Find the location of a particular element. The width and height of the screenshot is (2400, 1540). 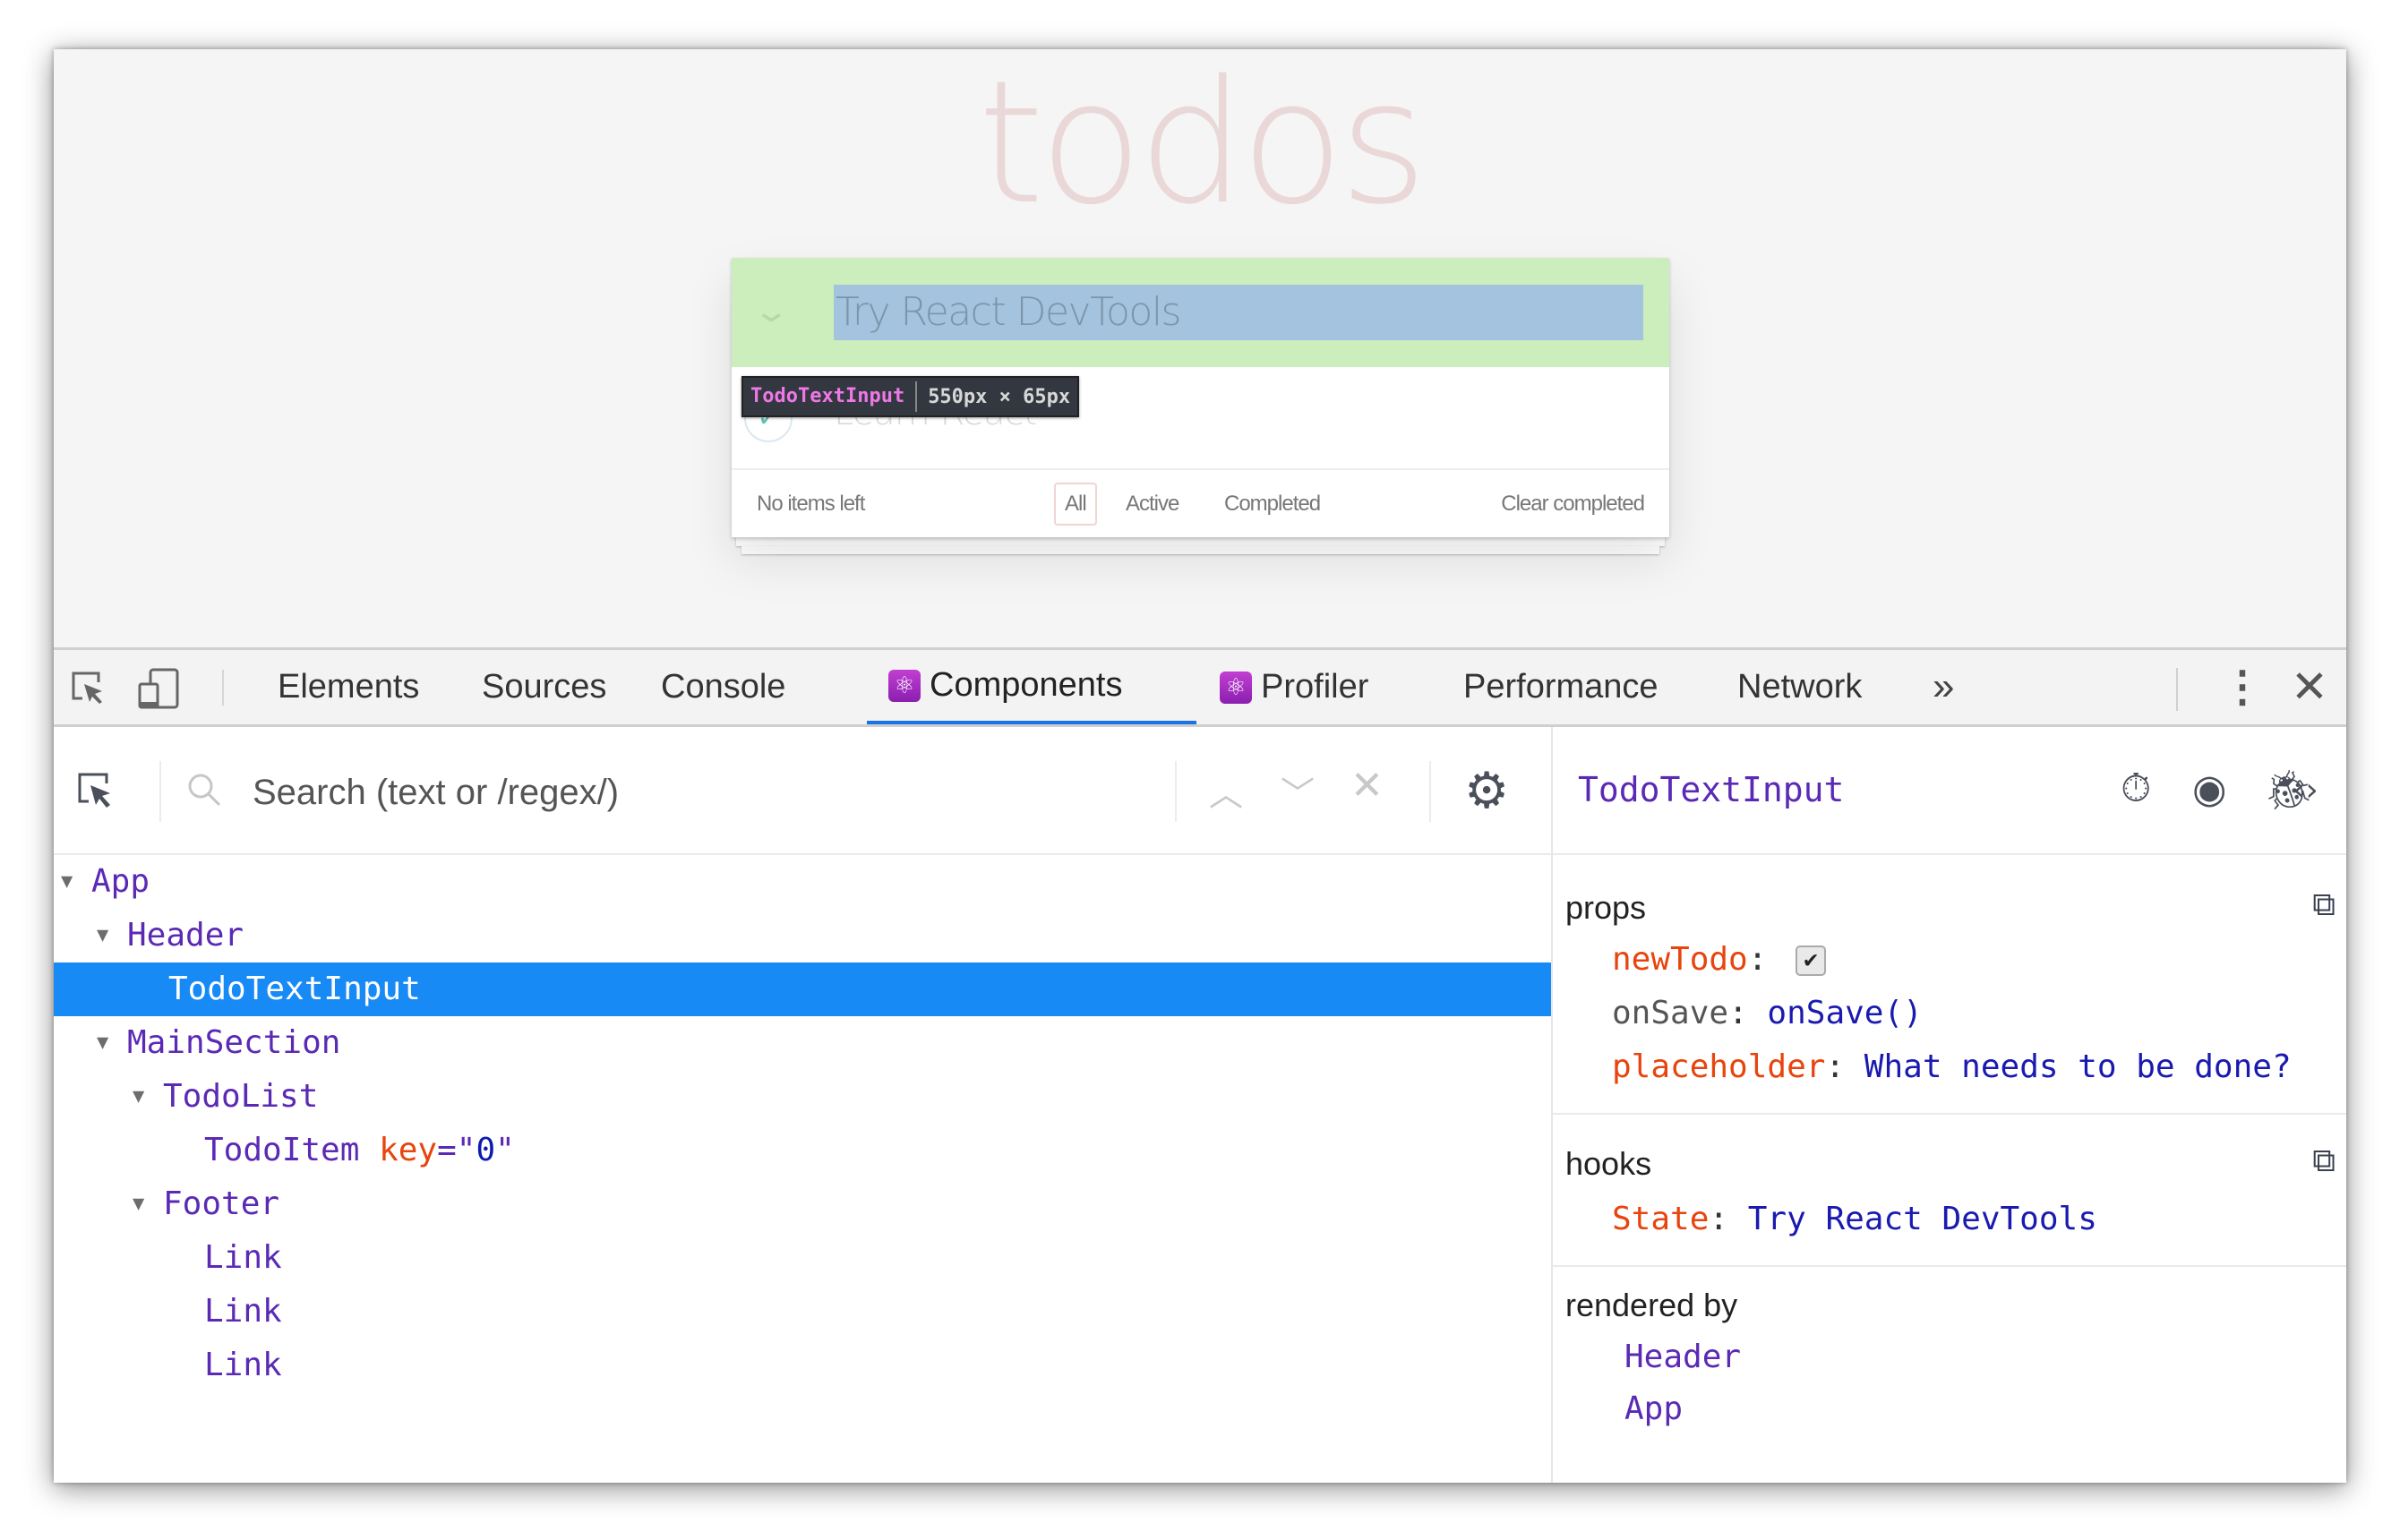

tab-components: ⚛ Components is located at coordinates (1031, 687).